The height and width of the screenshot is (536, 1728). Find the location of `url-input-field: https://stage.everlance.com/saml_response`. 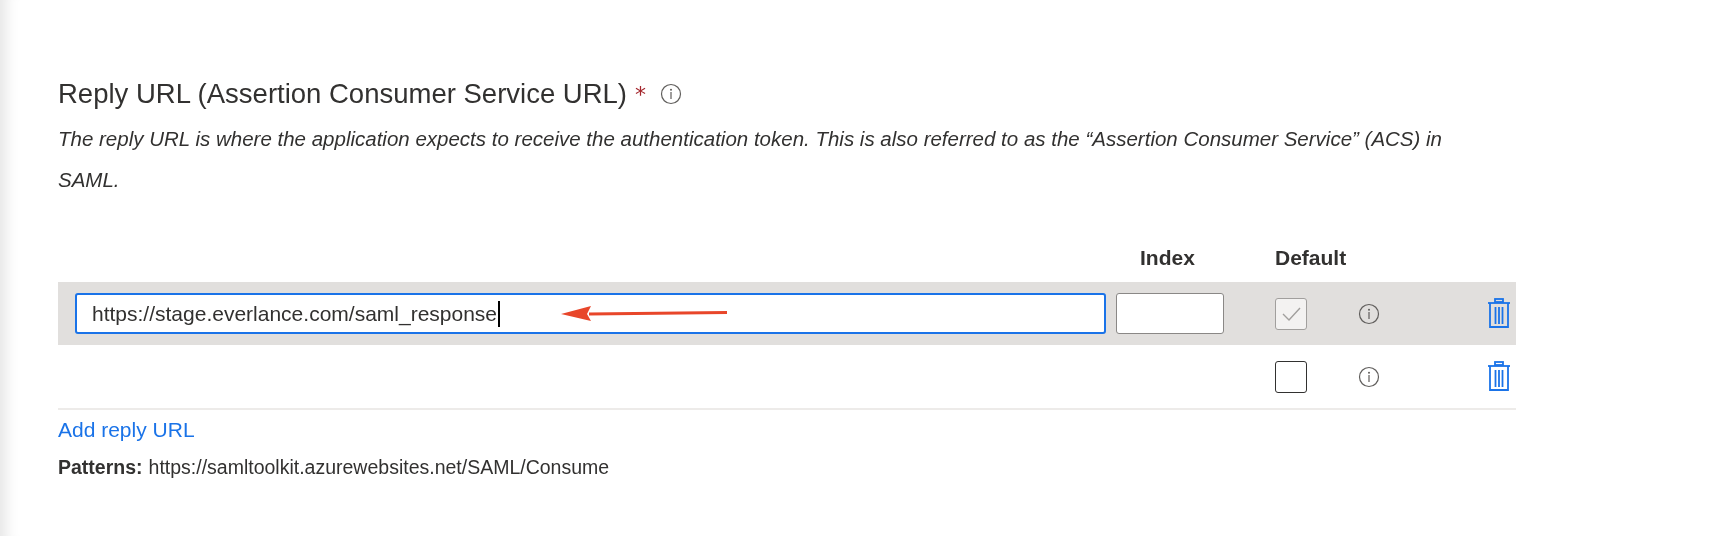

url-input-field: https://stage.everlance.com/saml_response is located at coordinates (590, 313).